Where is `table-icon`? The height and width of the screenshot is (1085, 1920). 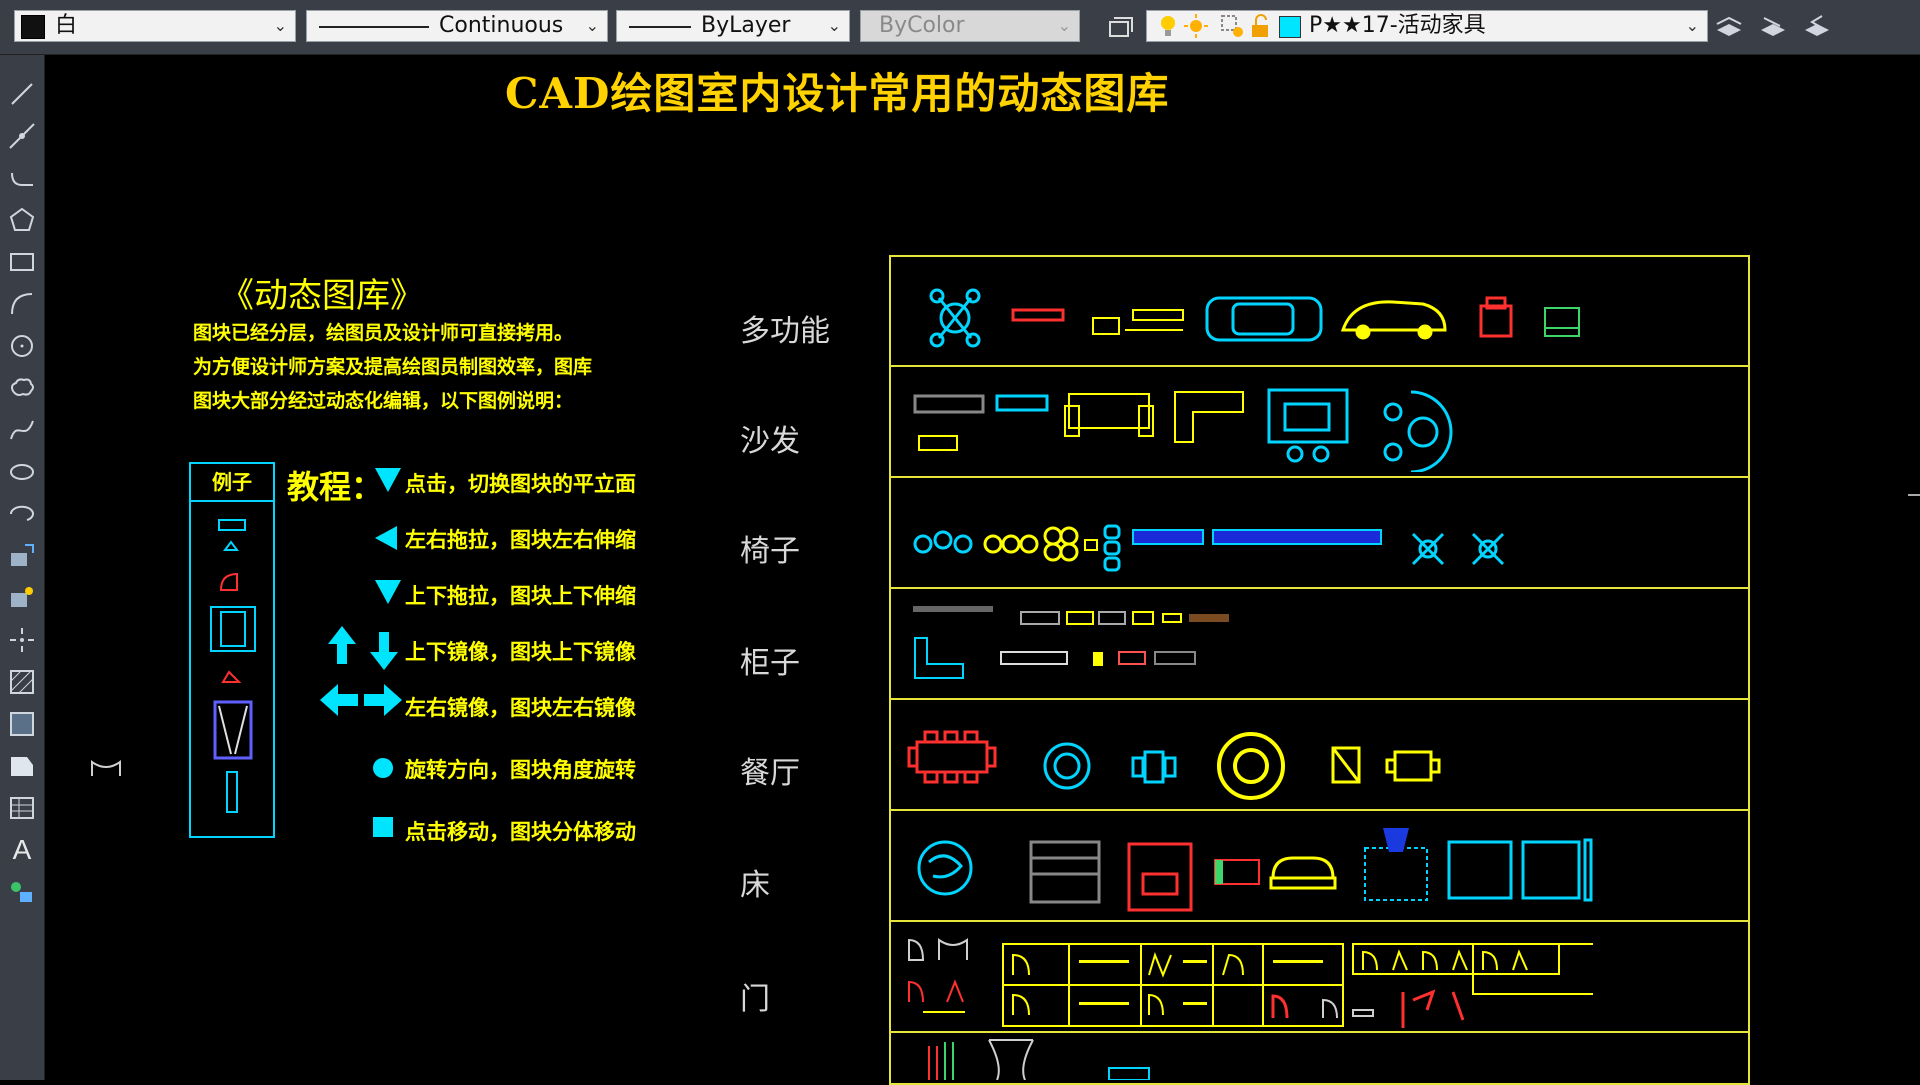
table-icon is located at coordinates (22, 808).